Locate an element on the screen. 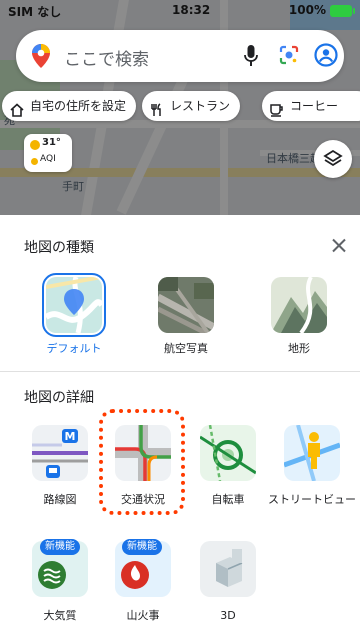 Image resolution: width=360 pixels, height=637 pixels. detail-streetview-label: ストリートビュー is located at coordinates (312, 499).